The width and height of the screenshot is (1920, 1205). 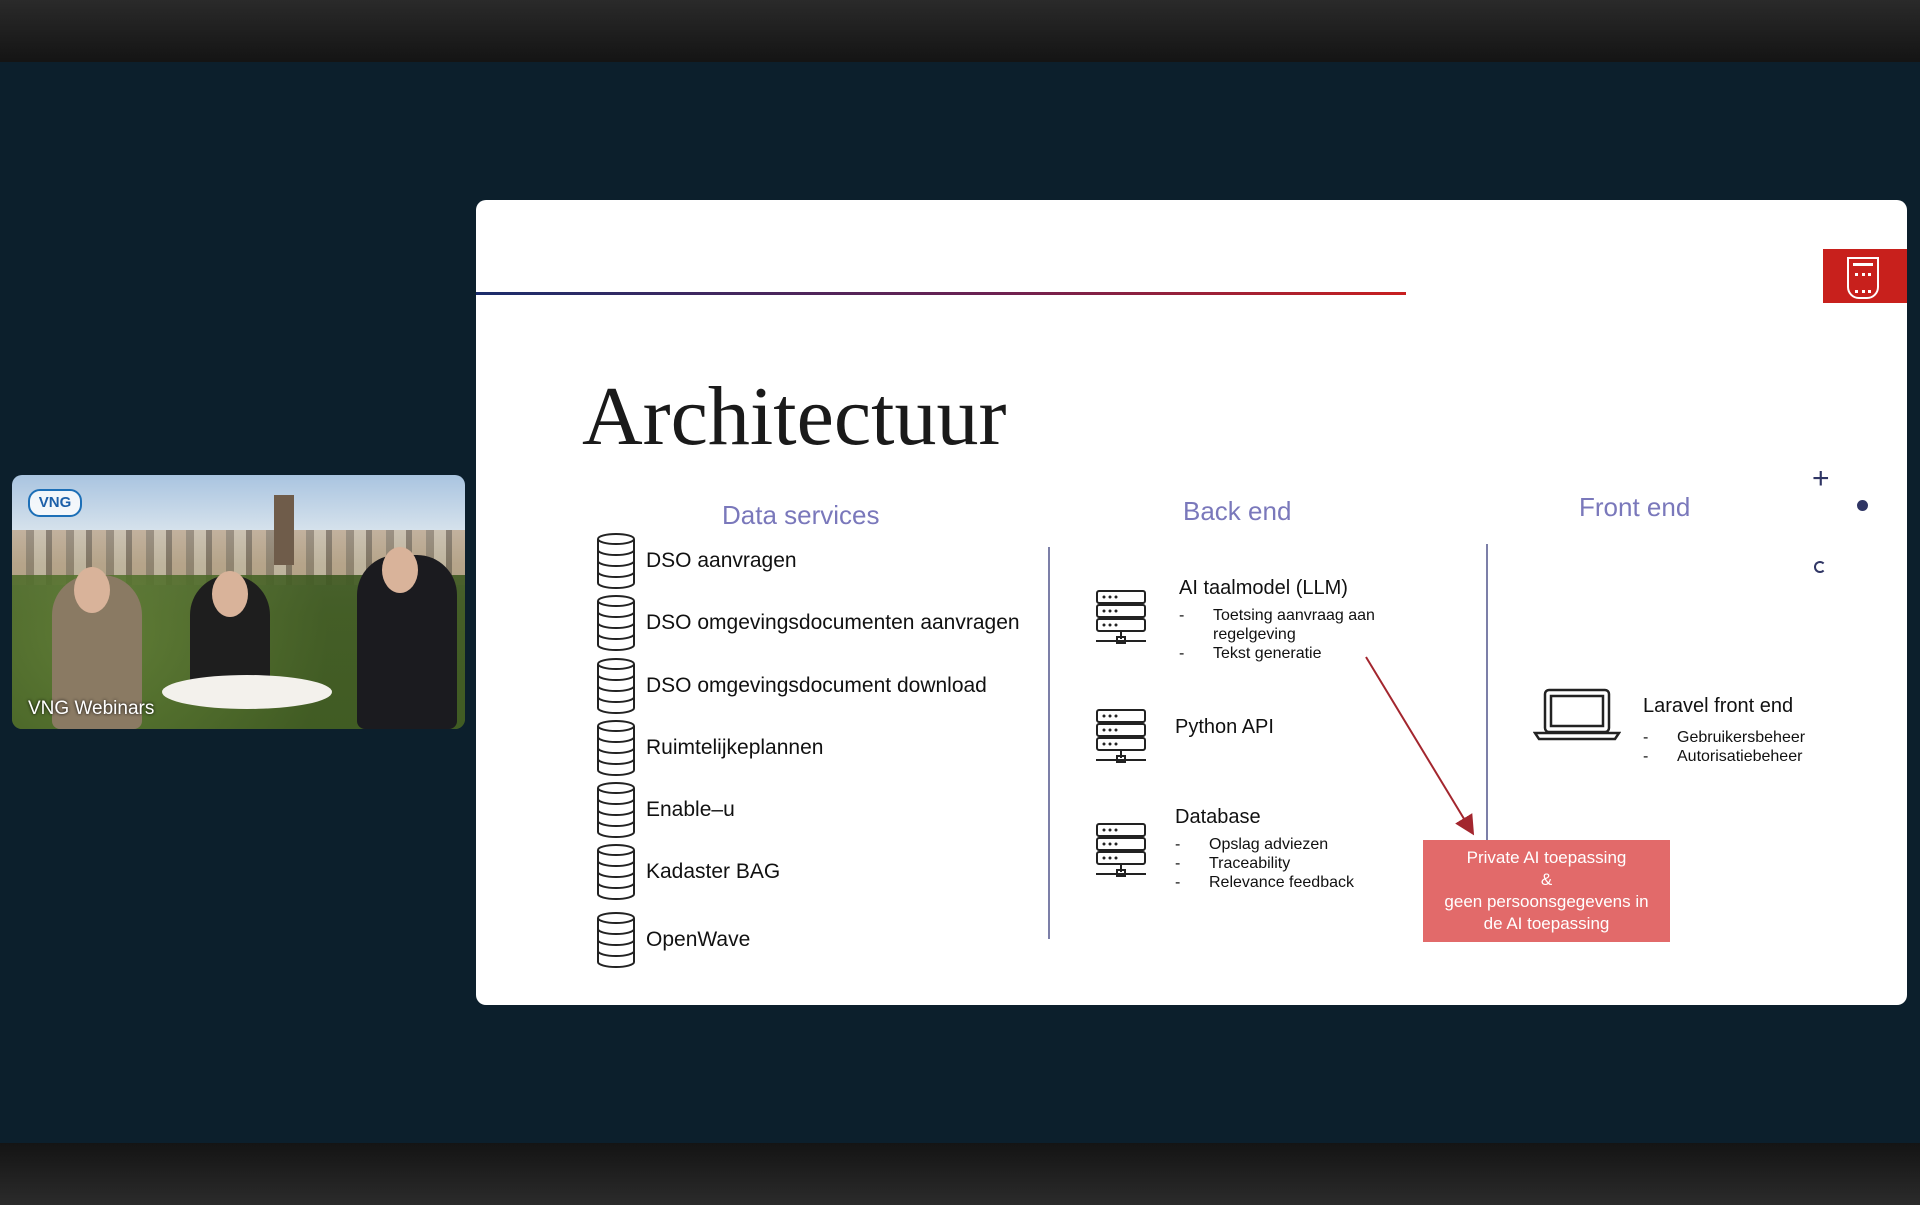 What do you see at coordinates (960, 31) in the screenshot?
I see `top-bar` at bounding box center [960, 31].